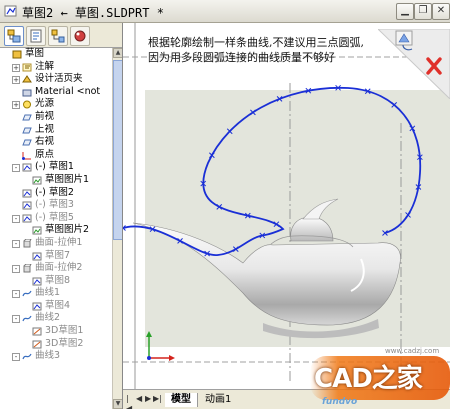  I want to click on instruction-note: 根据轮廓绘制一样条曲线,不建议用三点圆弧,因为用多段圆弧连接的曲线质量不够好, so click(256, 50).